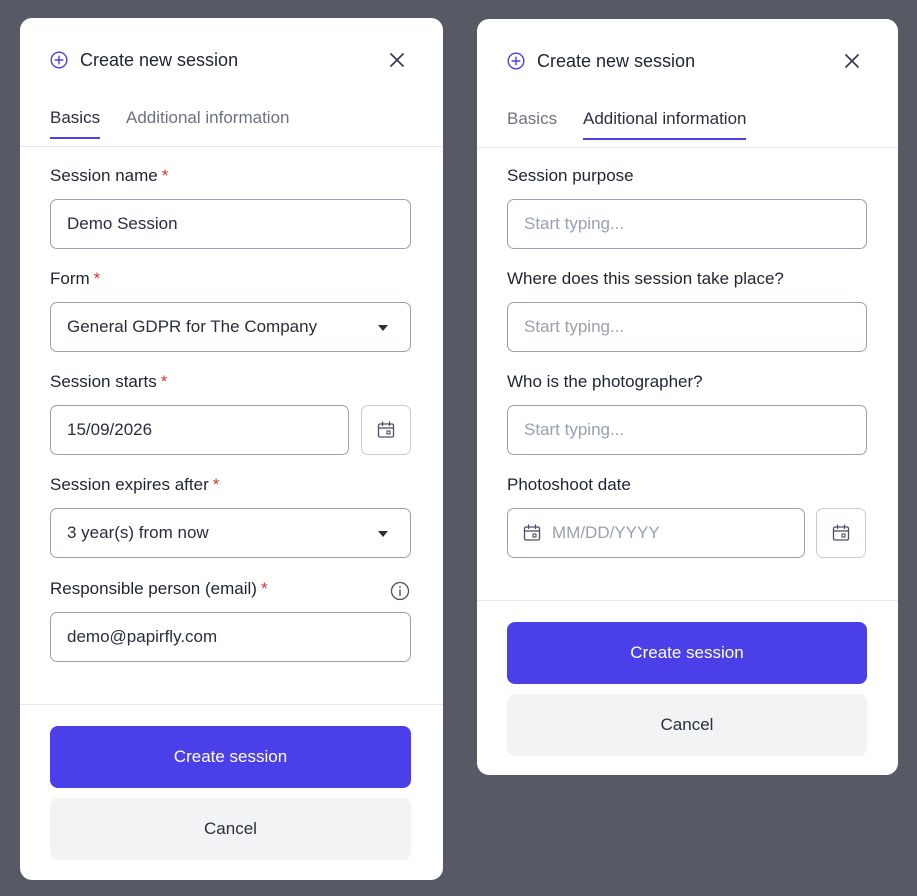  Describe the element at coordinates (75, 278) in the screenshot. I see `form-label: Form *` at that location.